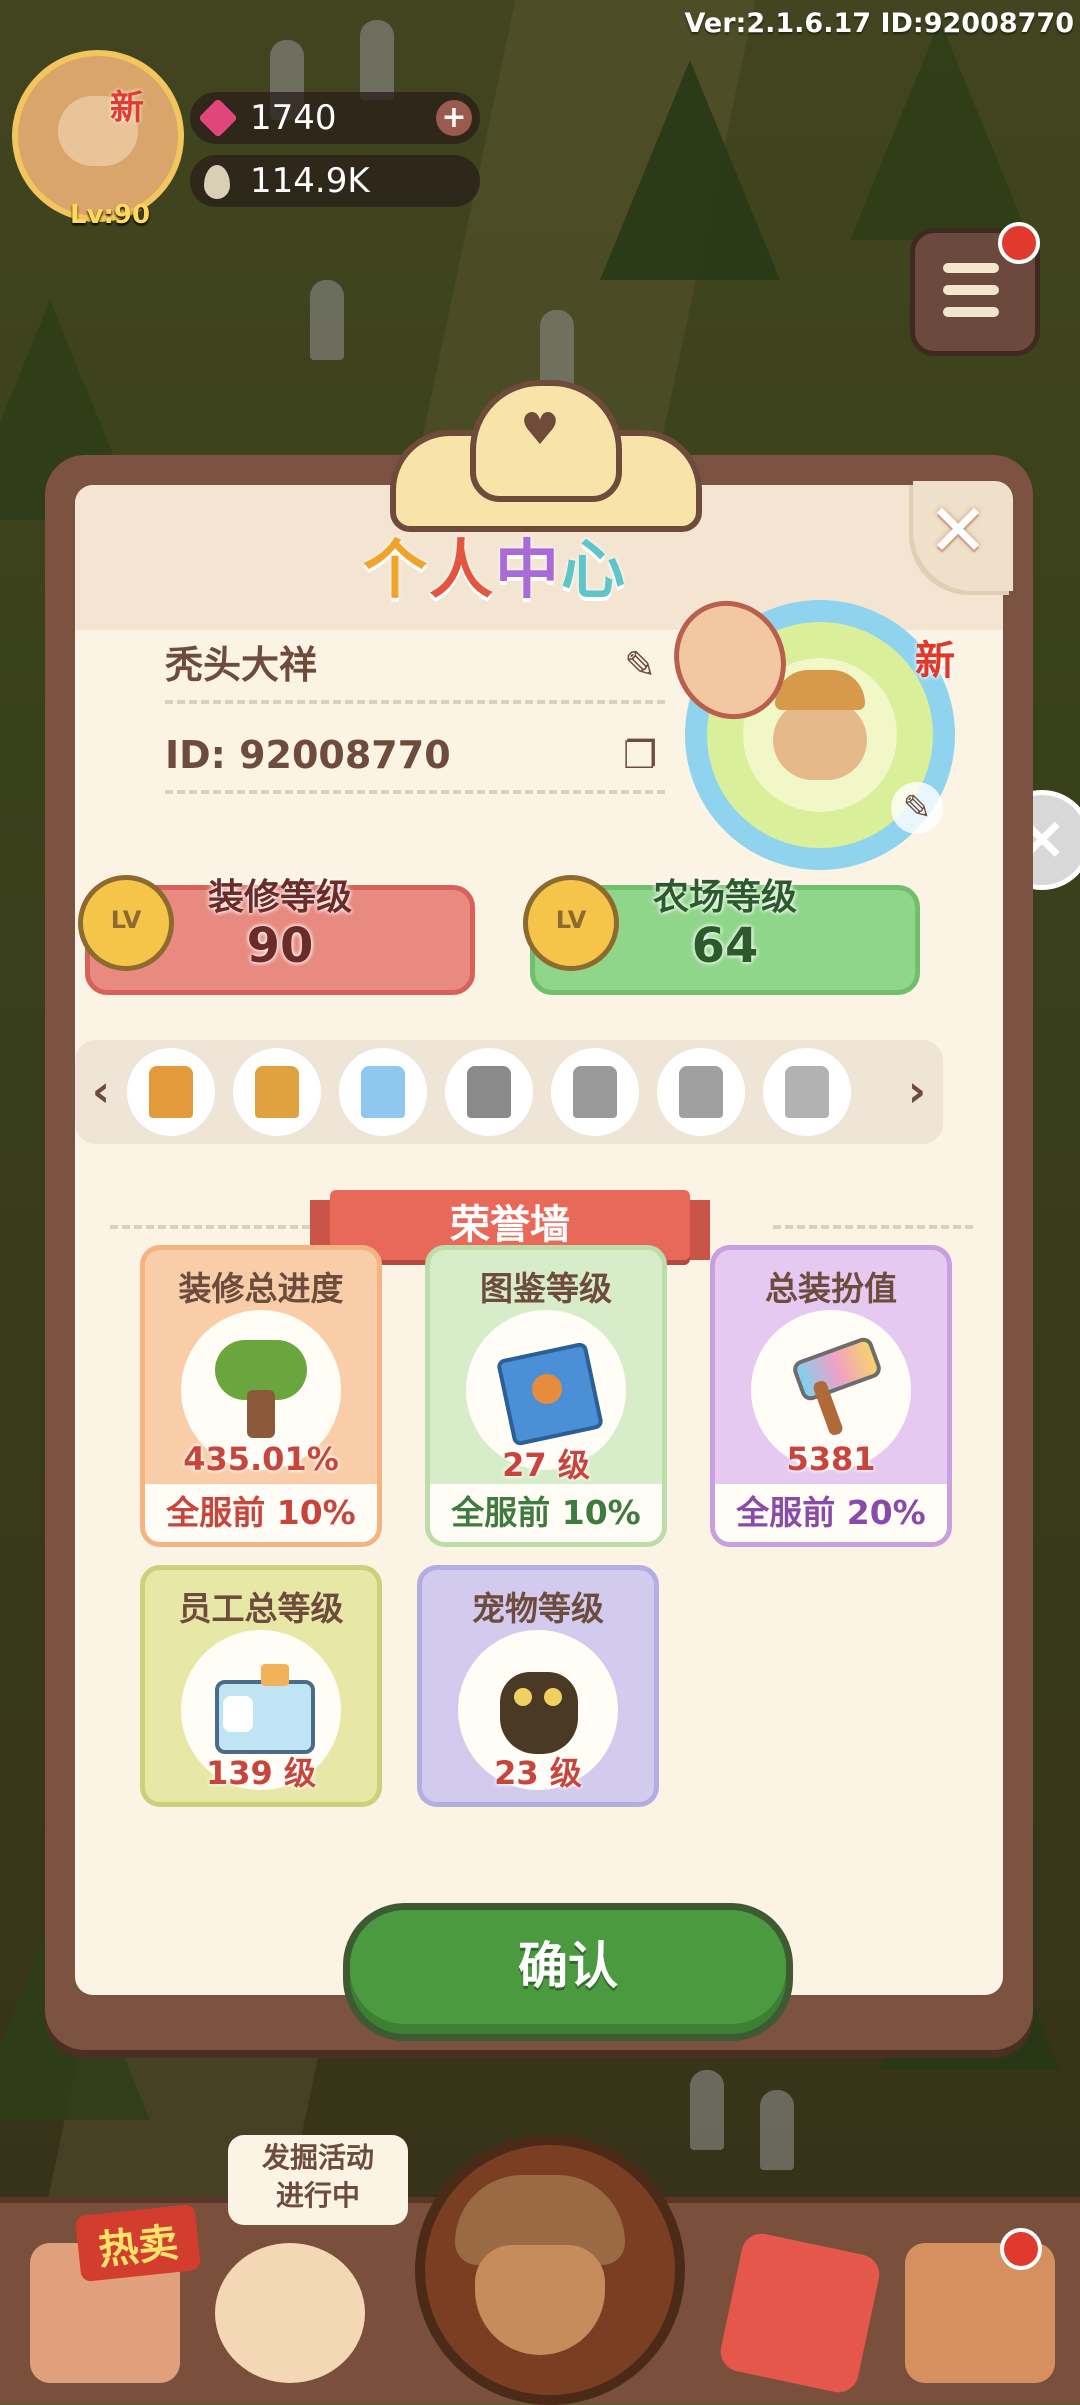  I want to click on add-gems-button: +, so click(454, 118).